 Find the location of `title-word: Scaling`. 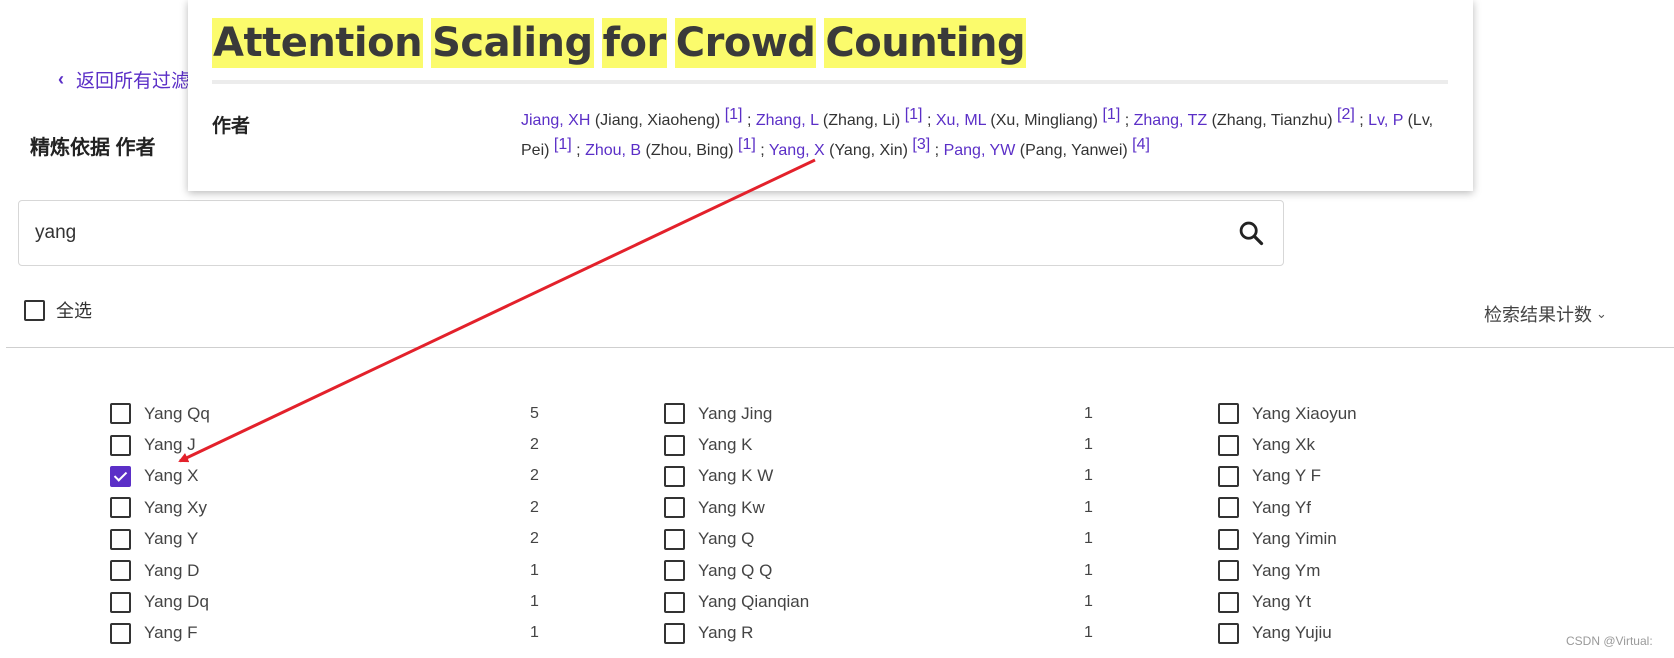

title-word: Scaling is located at coordinates (512, 43).